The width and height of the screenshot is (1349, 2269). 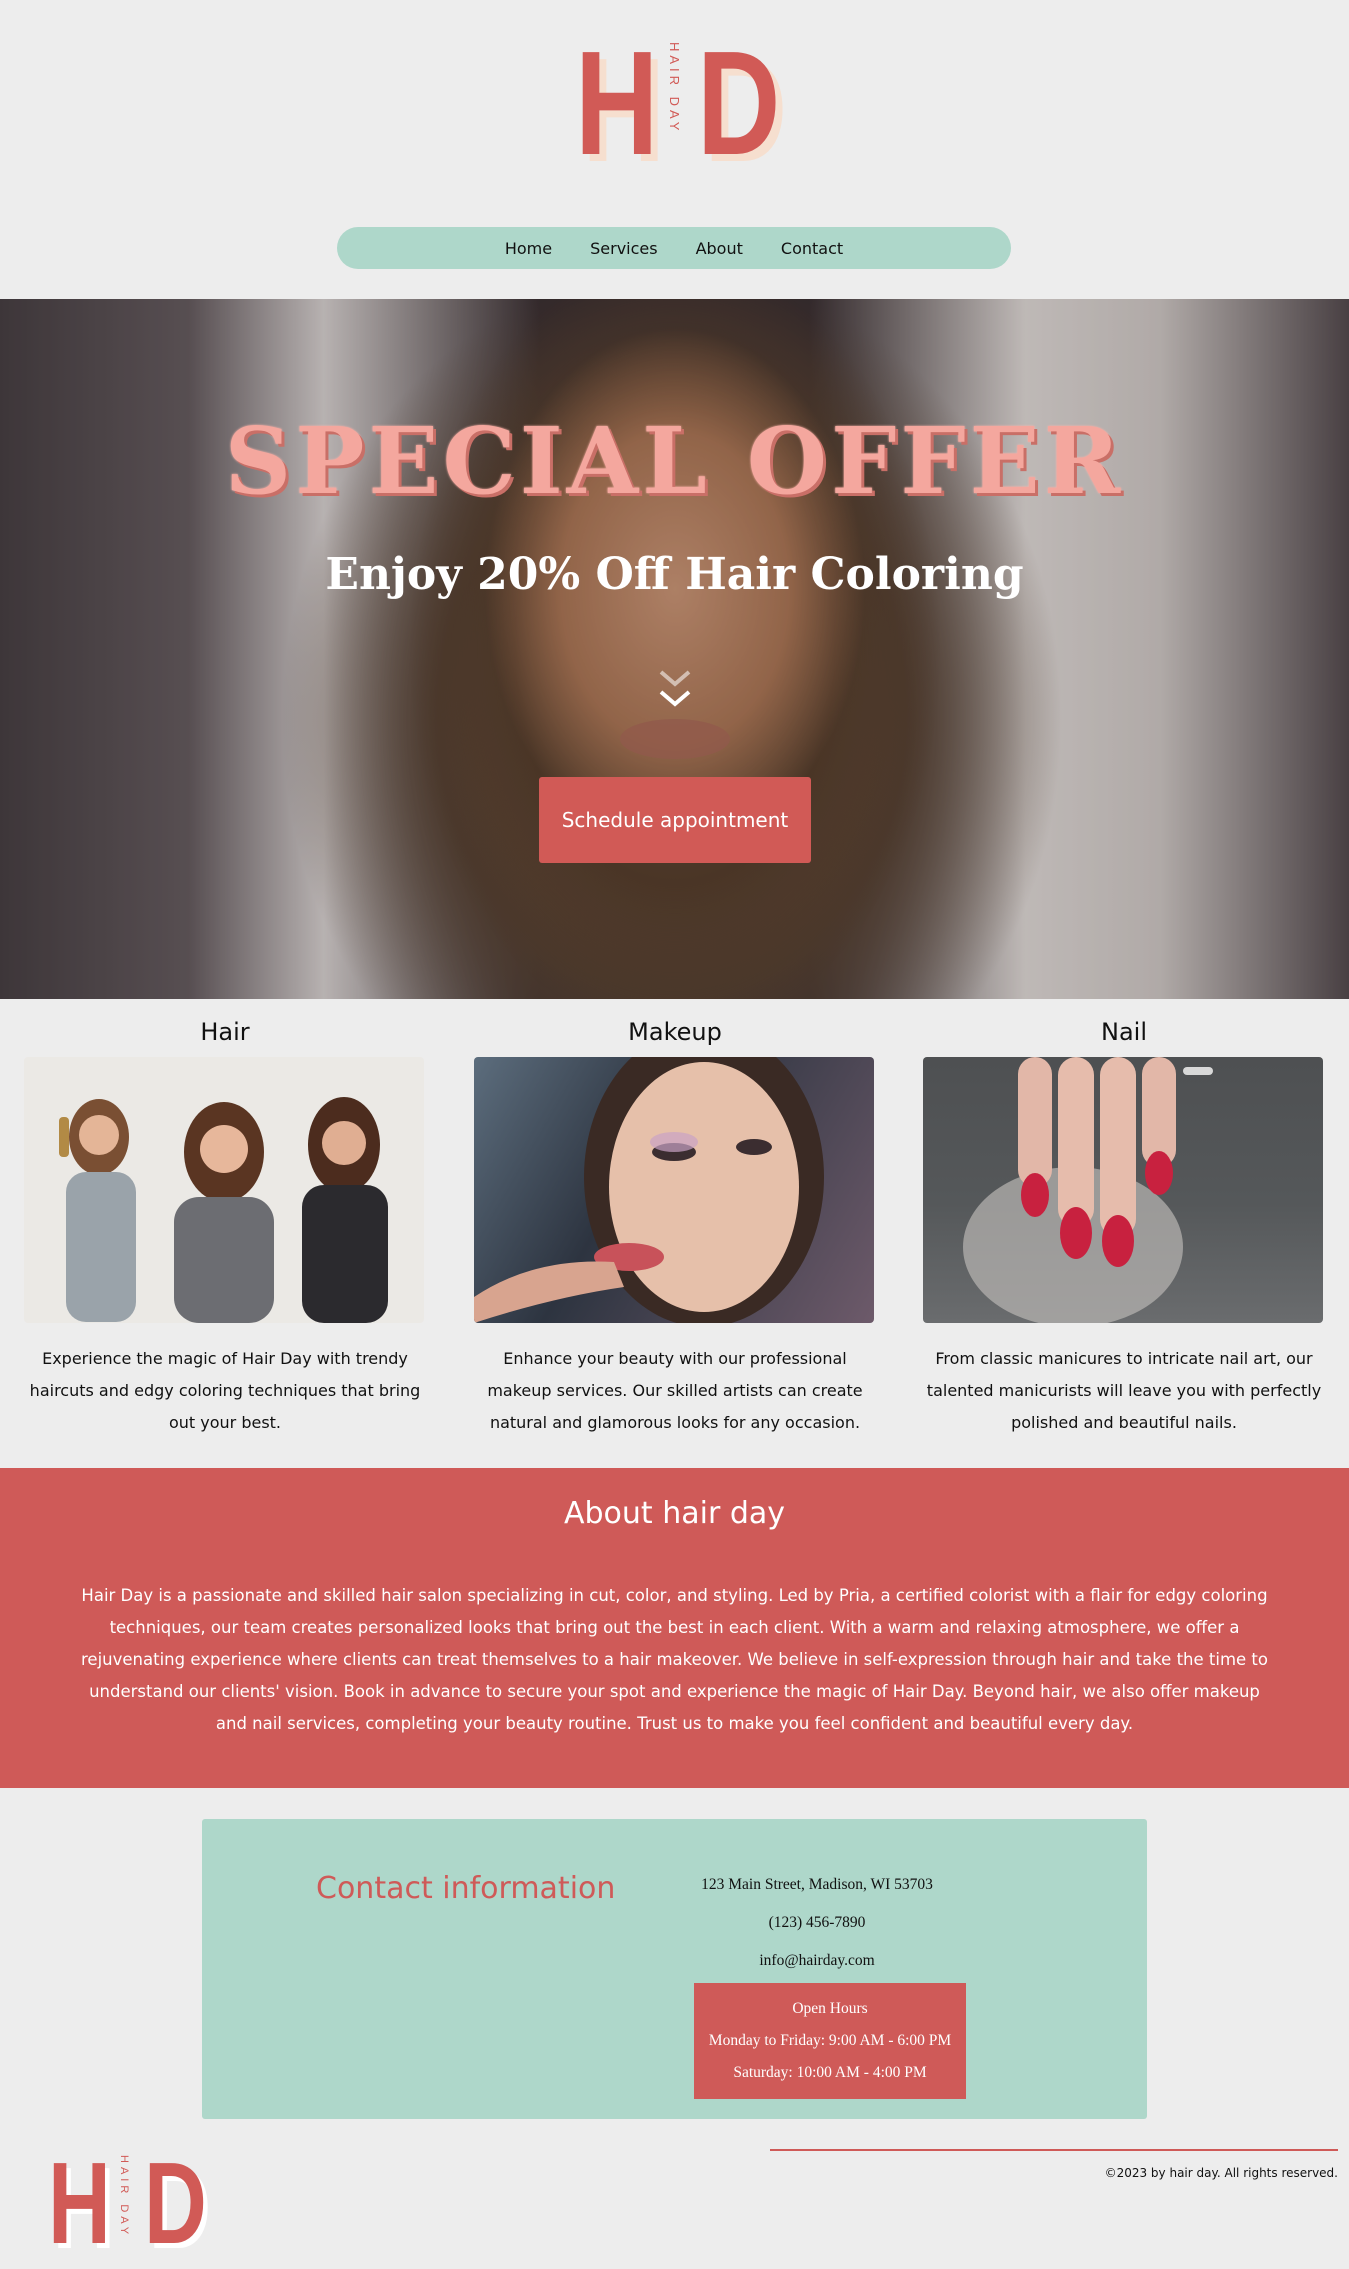 I want to click on hero-subtitle: Enjoy 20% Off Hair Coloring, so click(x=674, y=574).